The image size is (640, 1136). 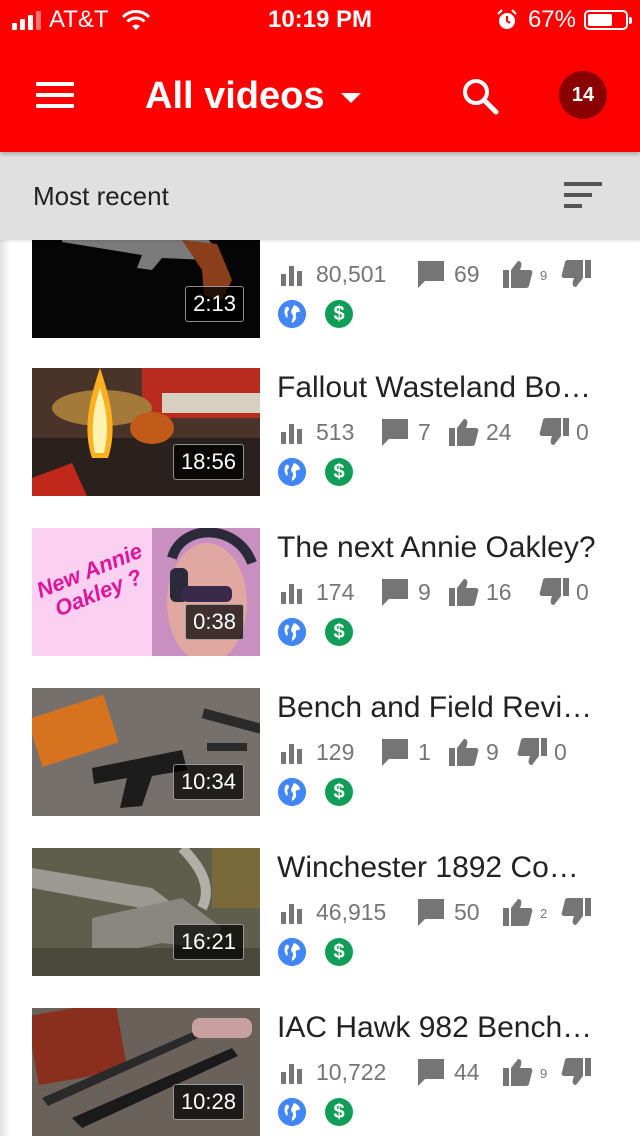 I want to click on comment-count: 69, so click(x=467, y=274).